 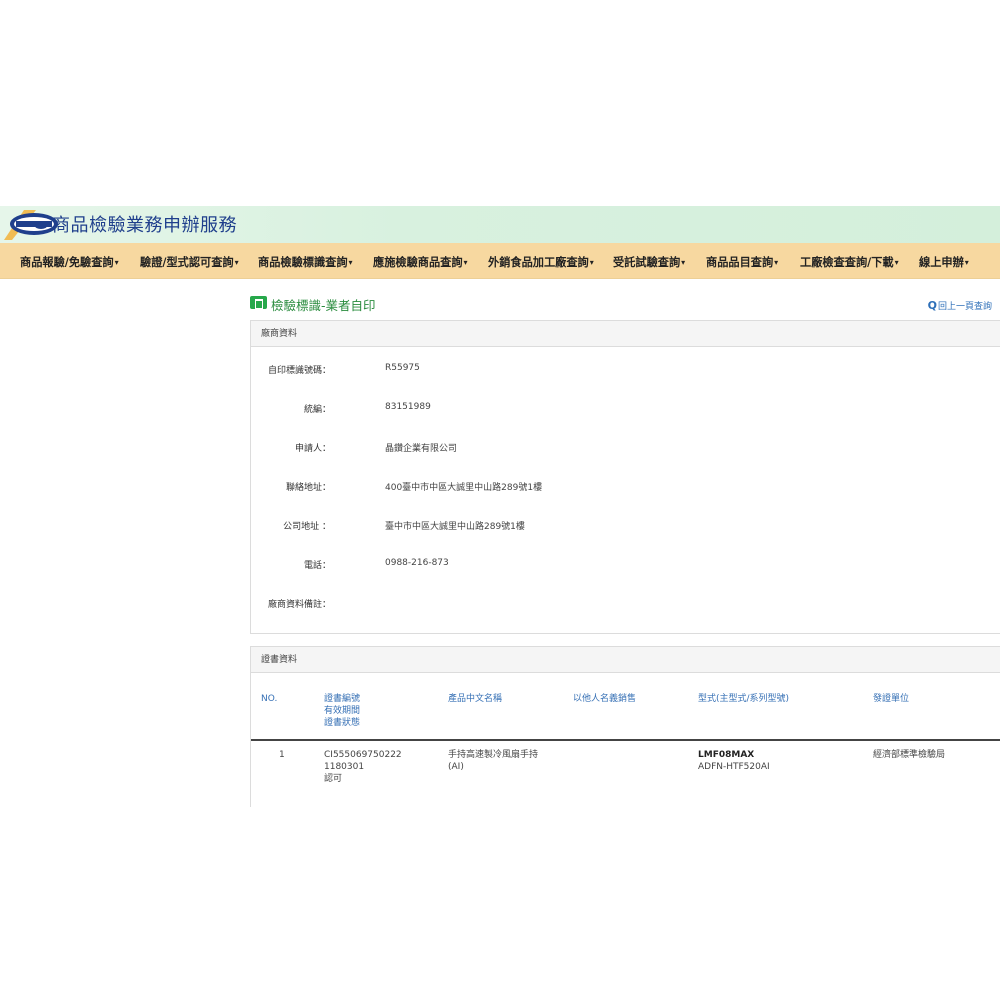 What do you see at coordinates (541, 262) in the screenshot?
I see `nav-item-export-food-plants: 外銷食品加工廠查詢▾` at bounding box center [541, 262].